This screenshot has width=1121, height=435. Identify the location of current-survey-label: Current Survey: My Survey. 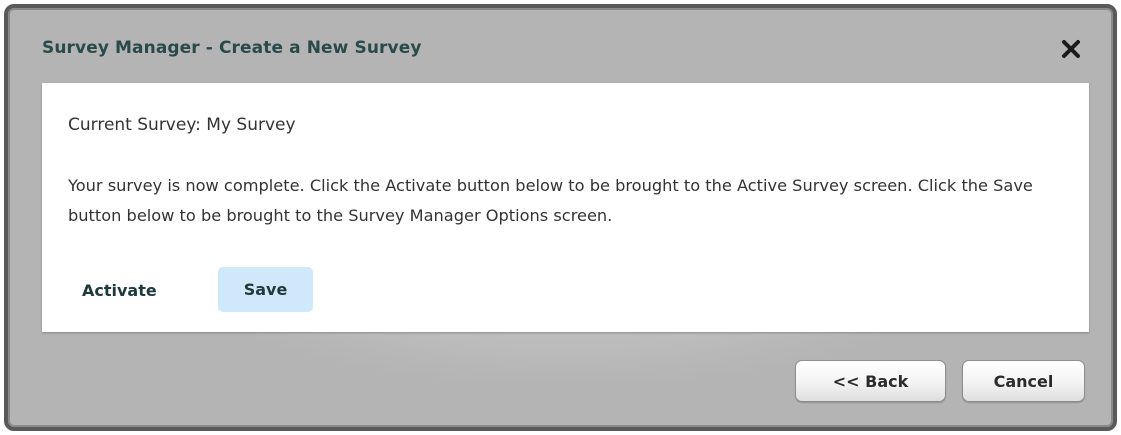
(182, 125).